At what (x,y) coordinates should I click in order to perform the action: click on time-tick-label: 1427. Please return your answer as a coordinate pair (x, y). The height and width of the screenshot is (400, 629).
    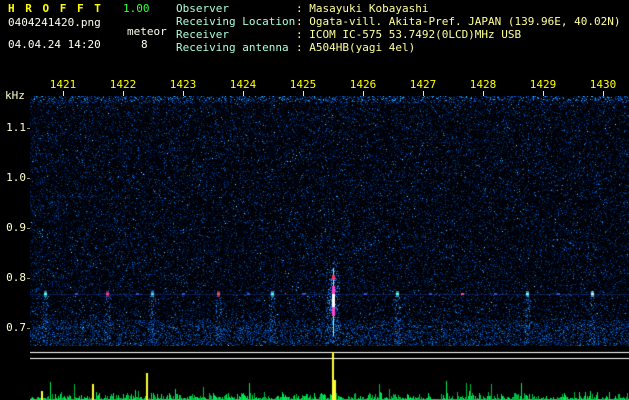
    Looking at the image, I should click on (423, 84).